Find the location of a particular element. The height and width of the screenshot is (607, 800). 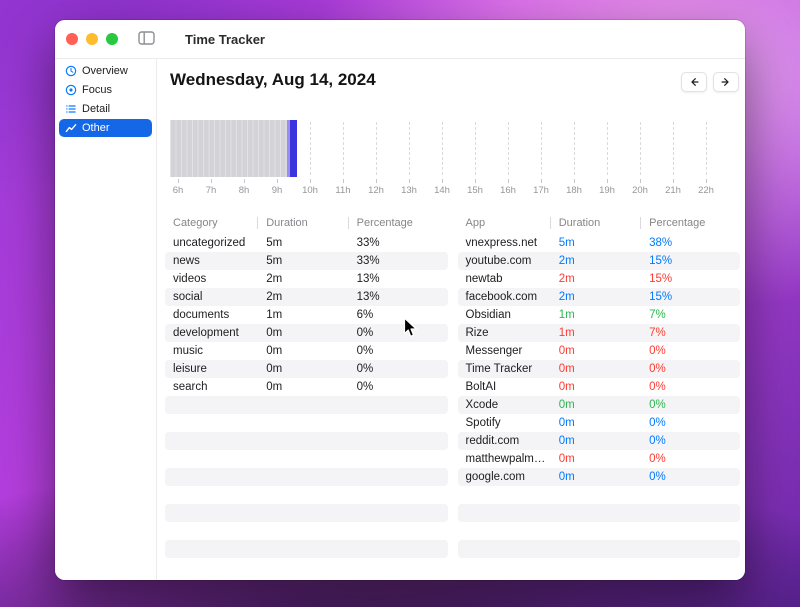

hour-label: 20h is located at coordinates (640, 190).